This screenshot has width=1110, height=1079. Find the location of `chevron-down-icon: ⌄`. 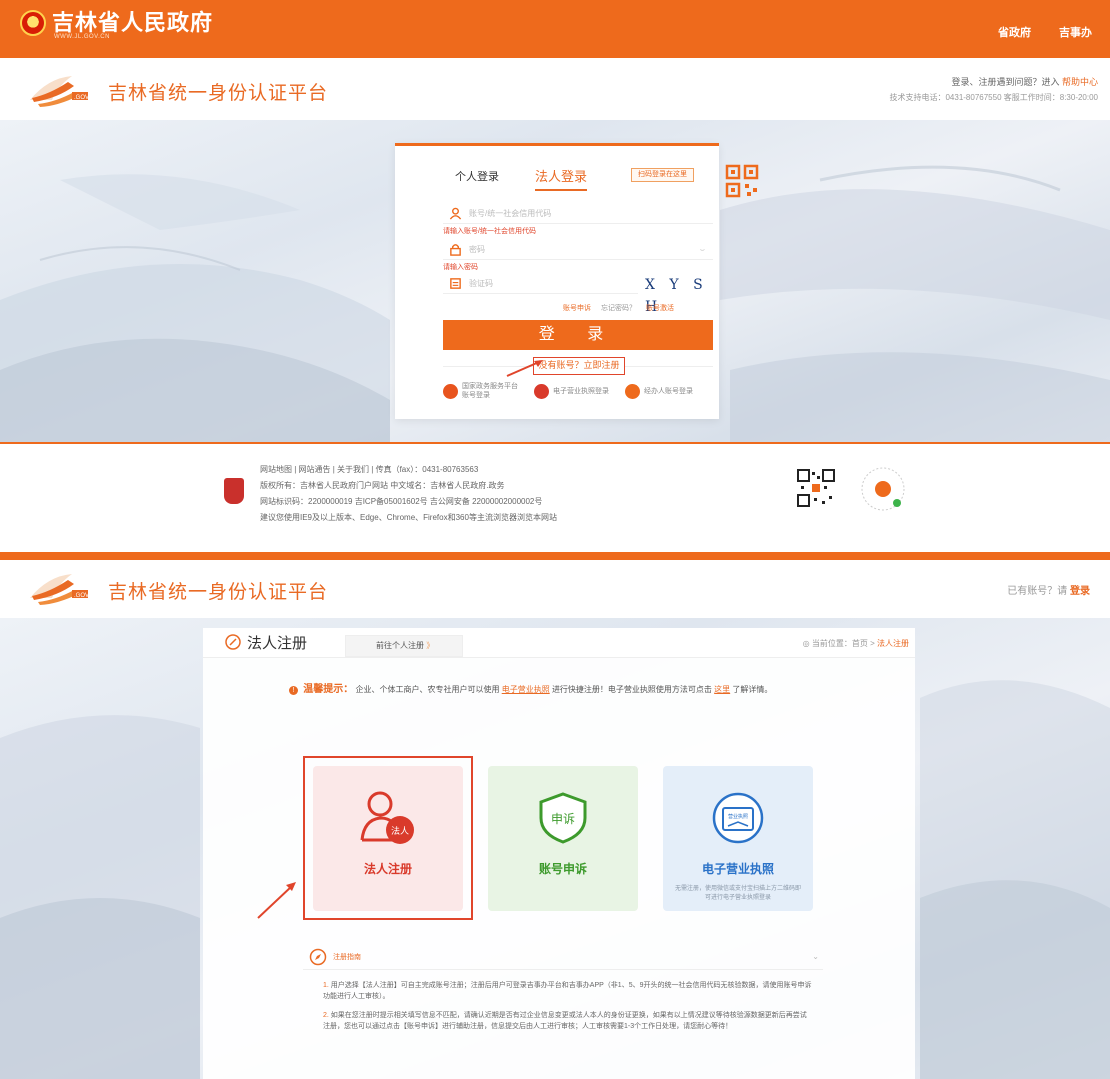

chevron-down-icon: ⌄ is located at coordinates (815, 956).